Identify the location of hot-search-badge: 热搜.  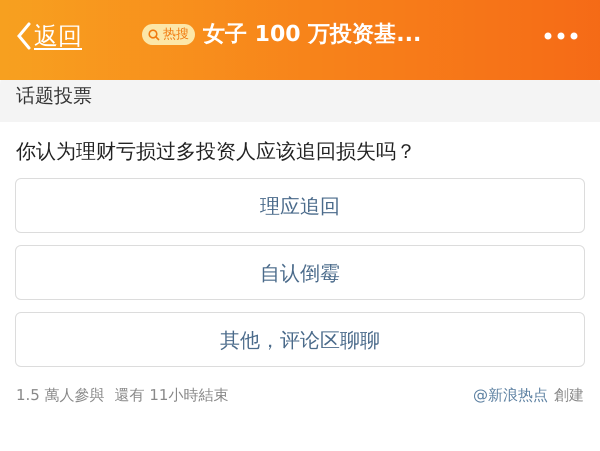
(168, 35).